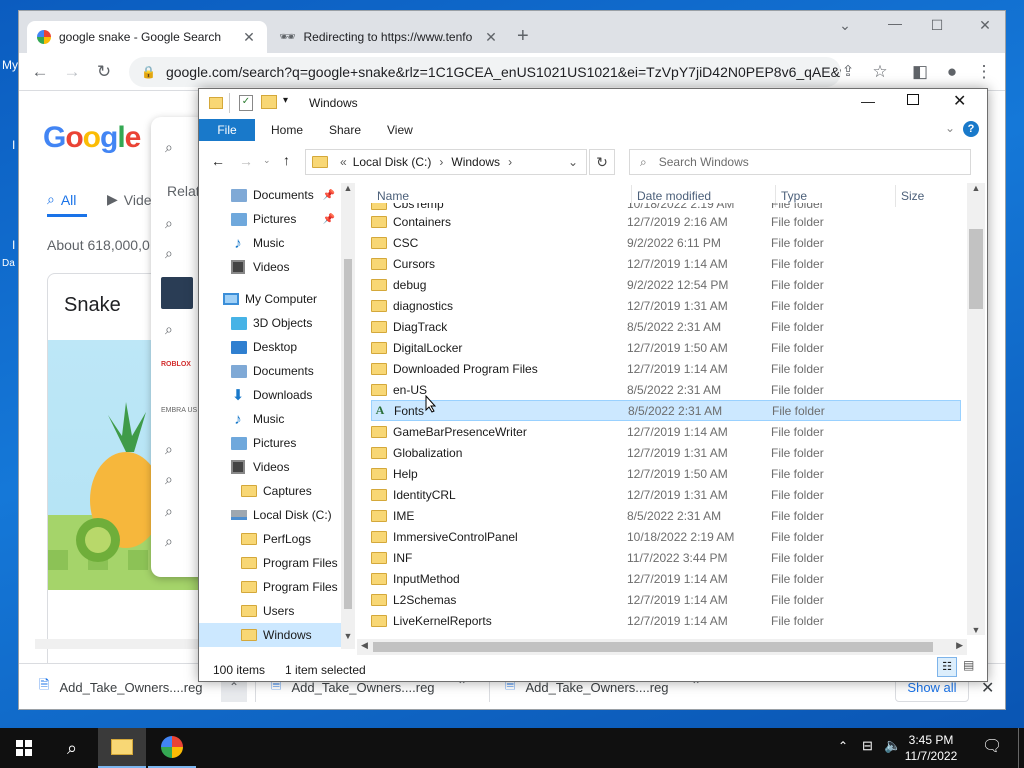 The image size is (1024, 768). Describe the element at coordinates (947, 667) in the screenshot. I see `details-view-icon: ☷` at that location.